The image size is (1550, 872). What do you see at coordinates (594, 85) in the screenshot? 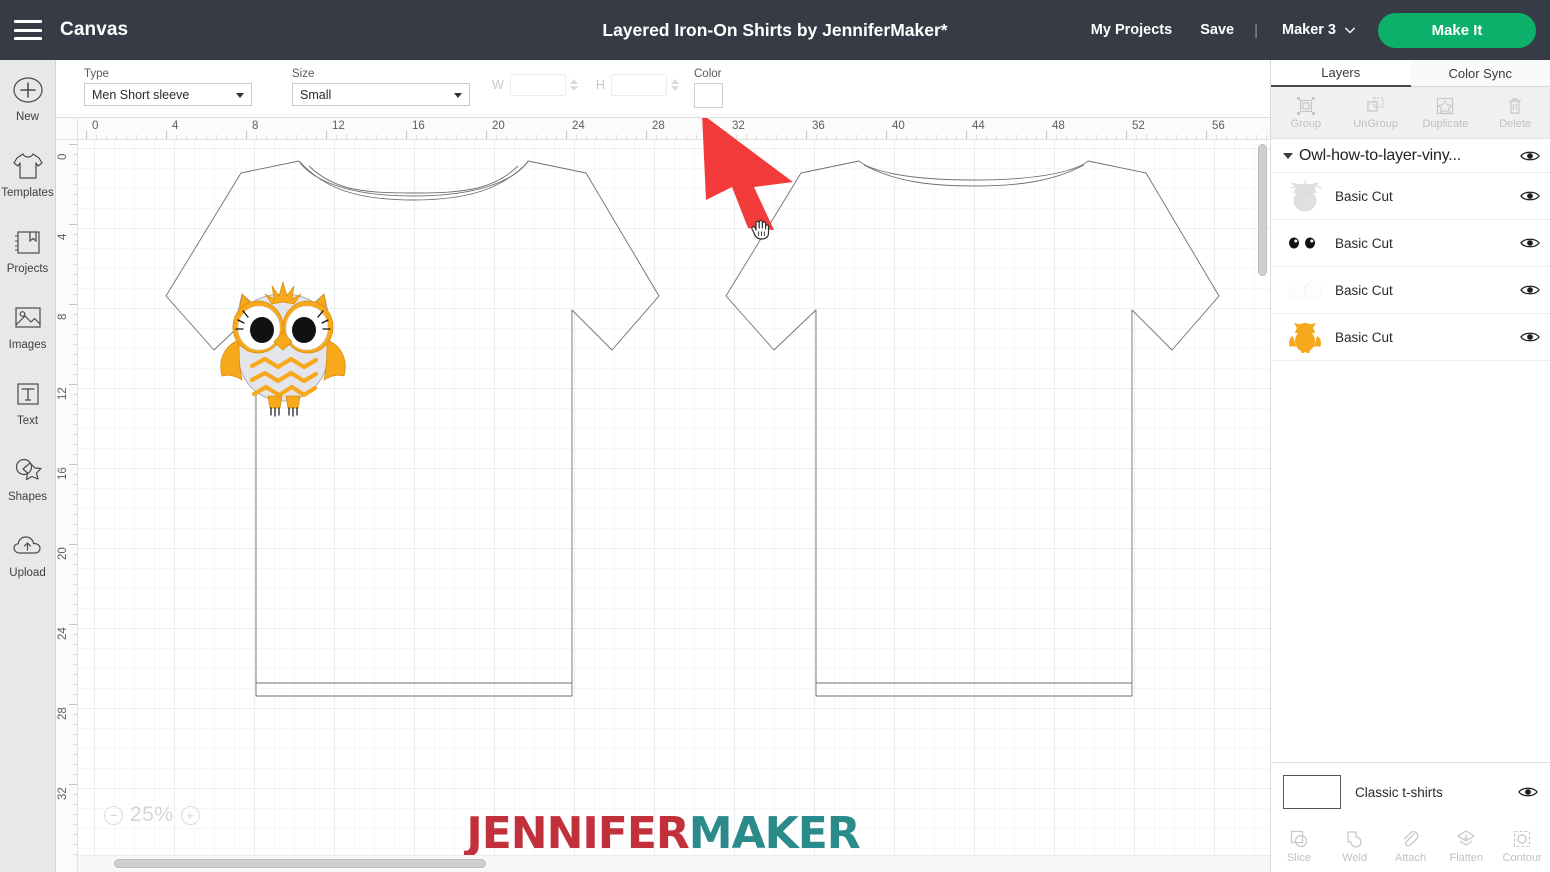
I see `dimension-fields: W H` at bounding box center [594, 85].